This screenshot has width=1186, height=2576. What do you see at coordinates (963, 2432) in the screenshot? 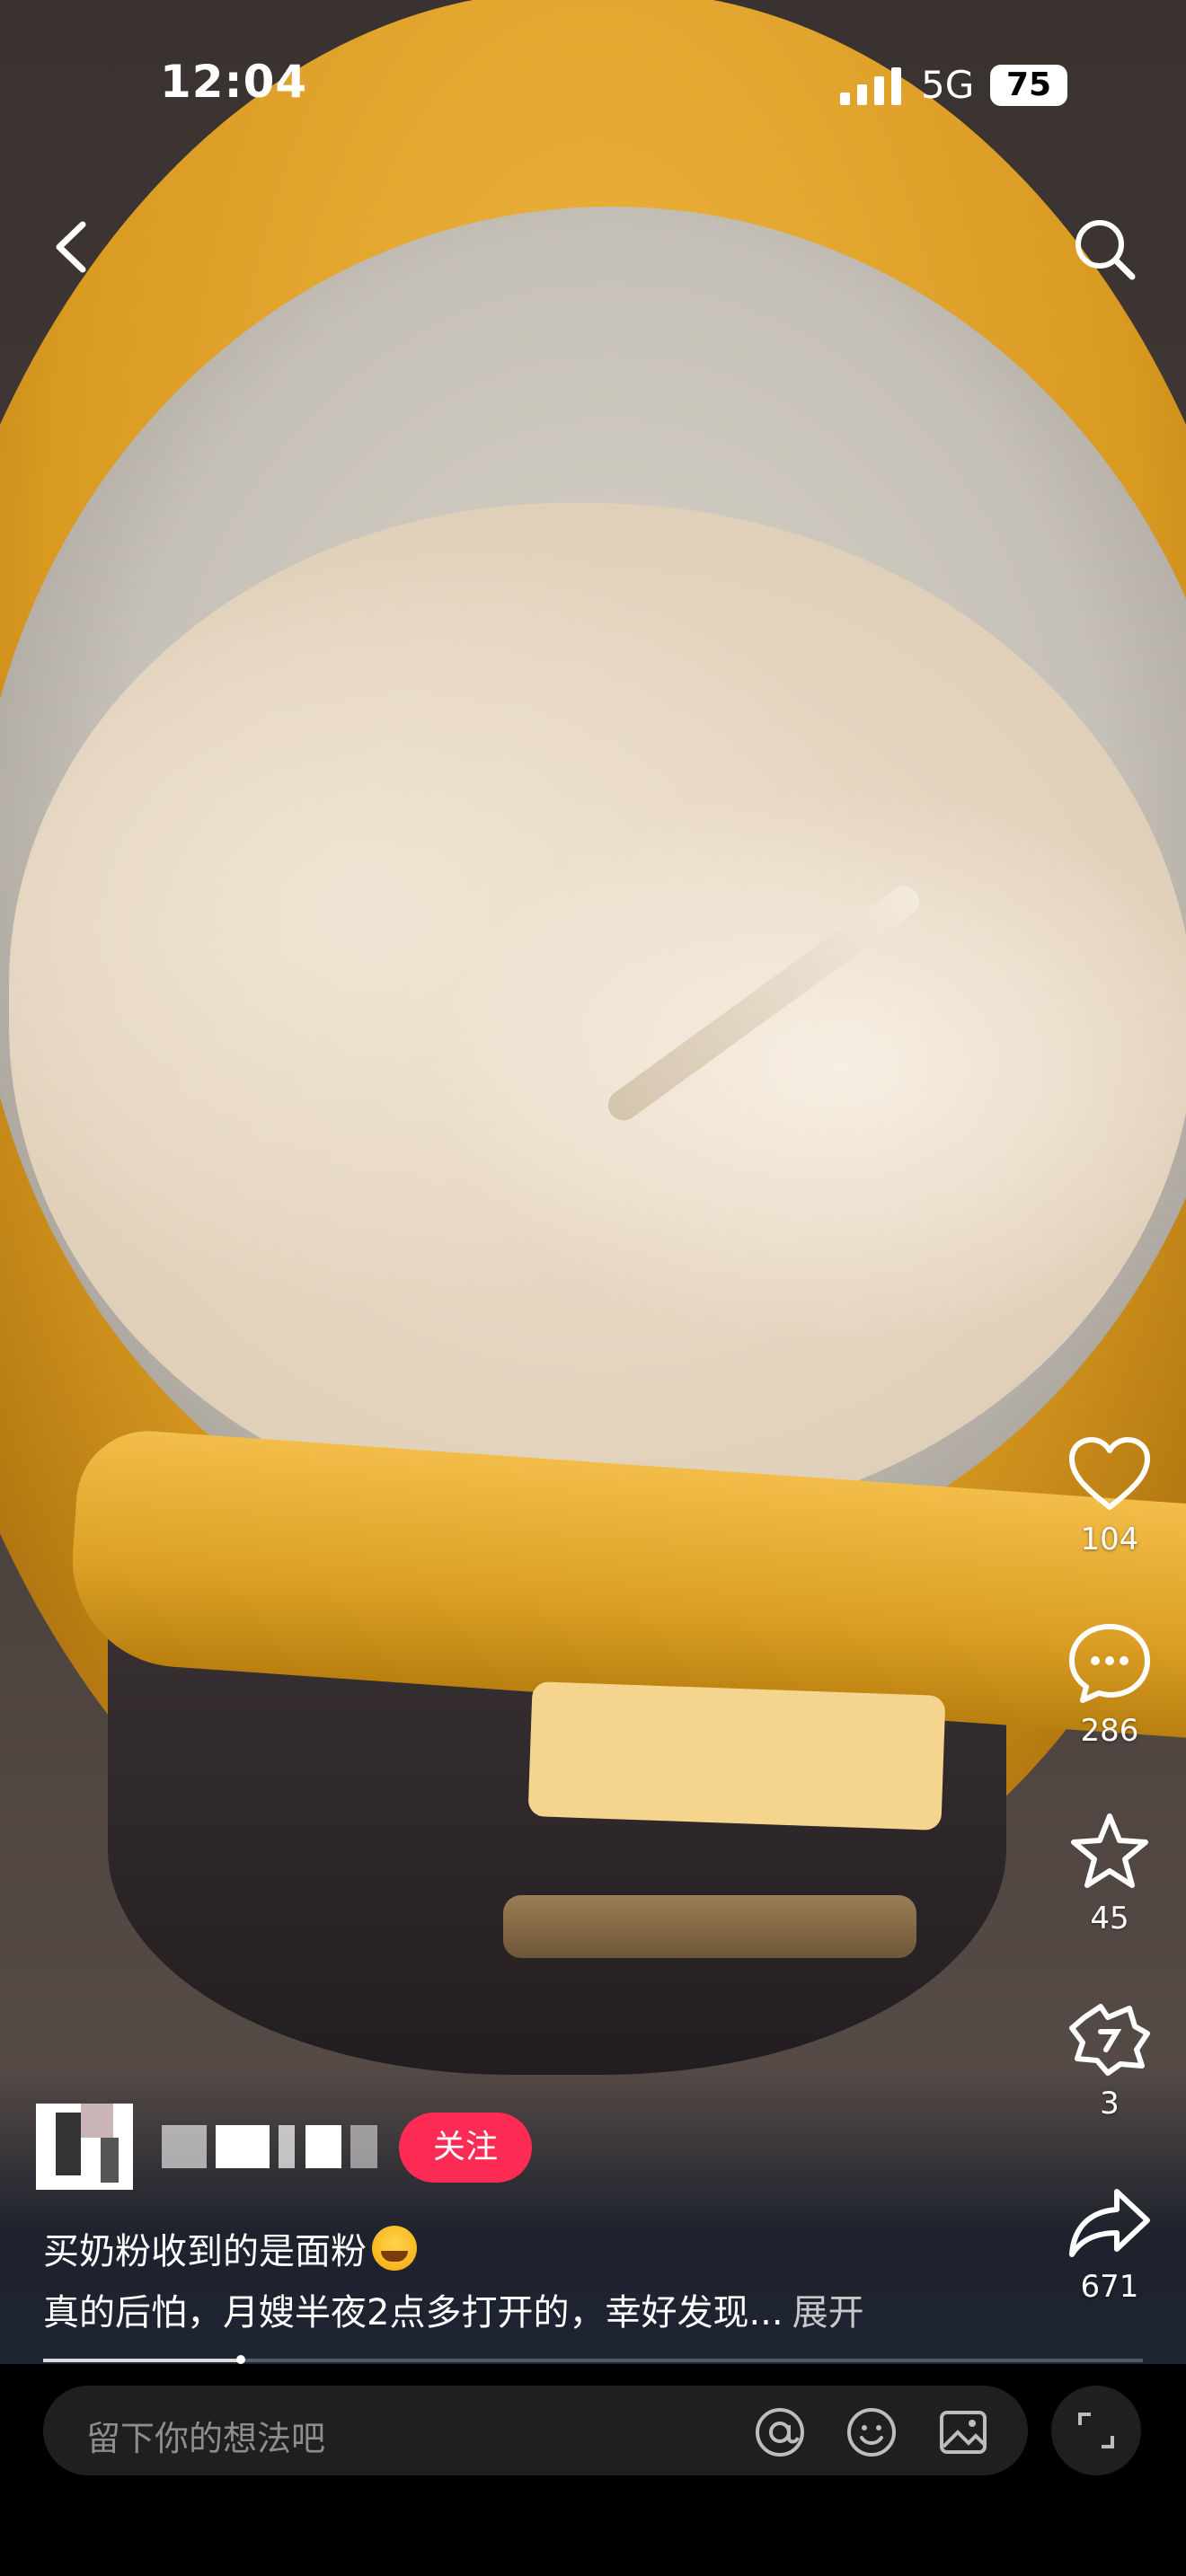
I see `image-icon` at bounding box center [963, 2432].